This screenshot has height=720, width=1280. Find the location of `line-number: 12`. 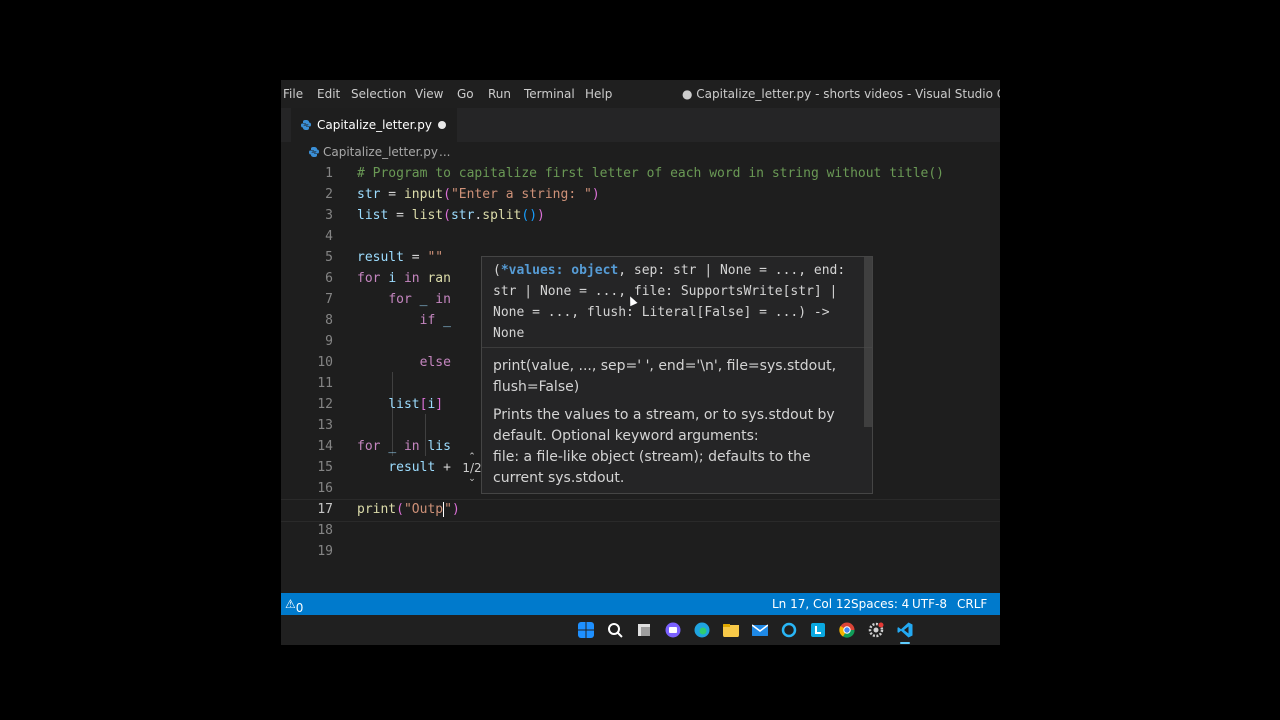

line-number: 12 is located at coordinates (325, 404).